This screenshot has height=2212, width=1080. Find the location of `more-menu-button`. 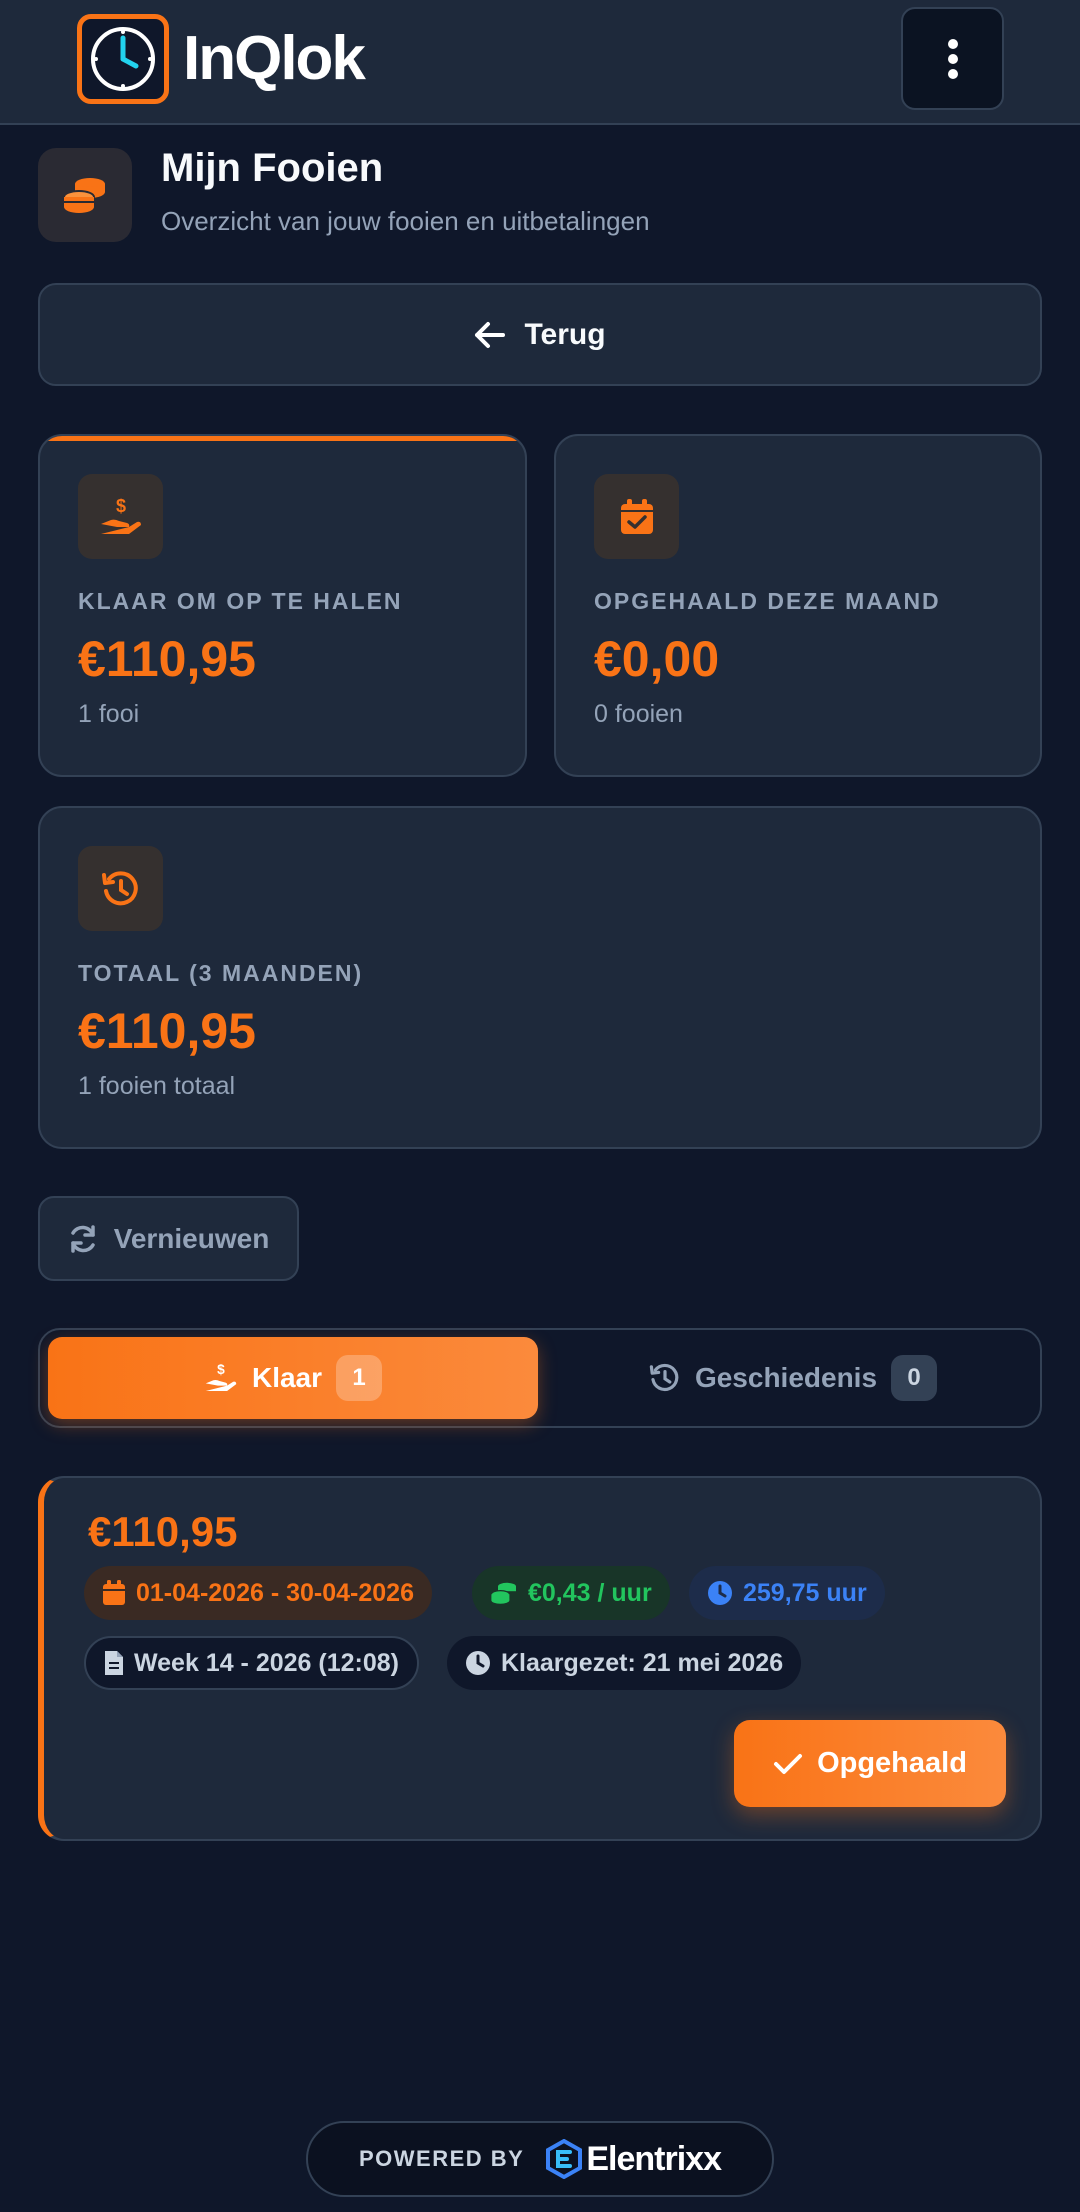

more-menu-button is located at coordinates (952, 58).